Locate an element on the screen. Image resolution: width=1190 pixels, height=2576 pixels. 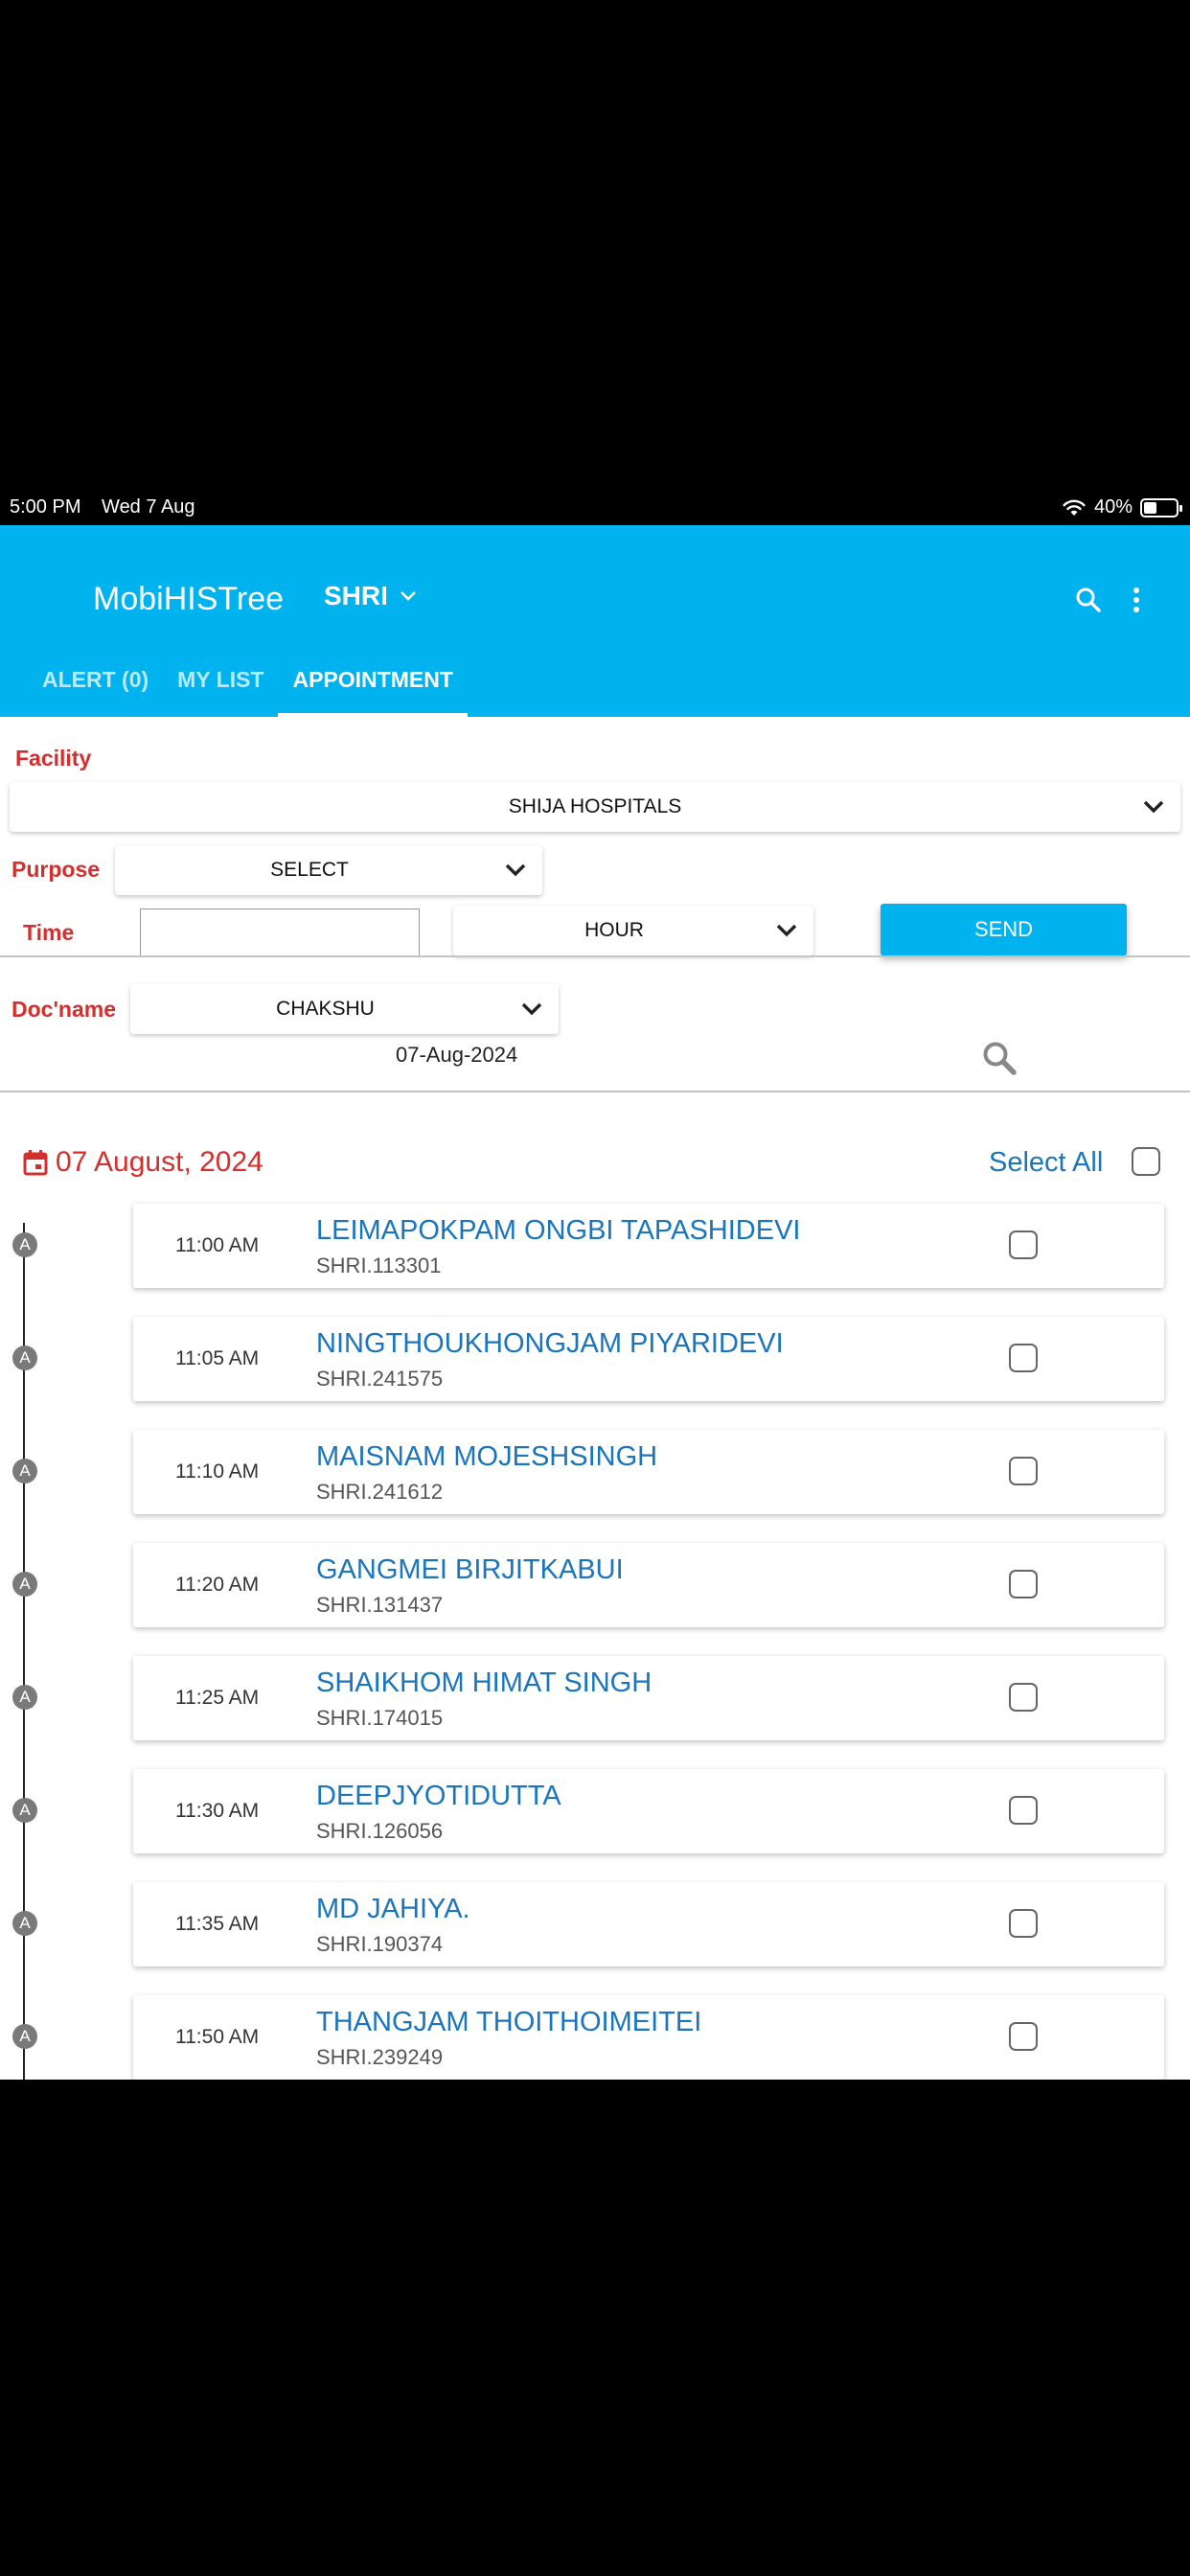
more-vertical-icon is located at coordinates (1136, 599).